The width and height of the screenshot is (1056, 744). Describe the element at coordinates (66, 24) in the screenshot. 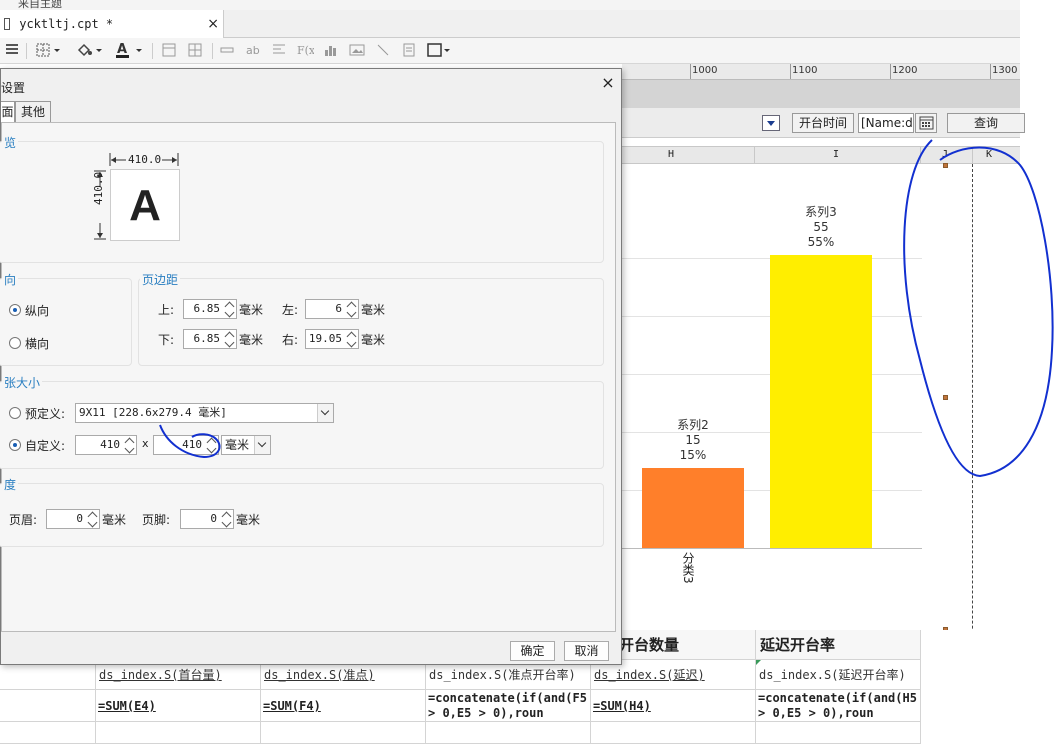

I see `file-tab-label: ycktltj.cpt *` at that location.